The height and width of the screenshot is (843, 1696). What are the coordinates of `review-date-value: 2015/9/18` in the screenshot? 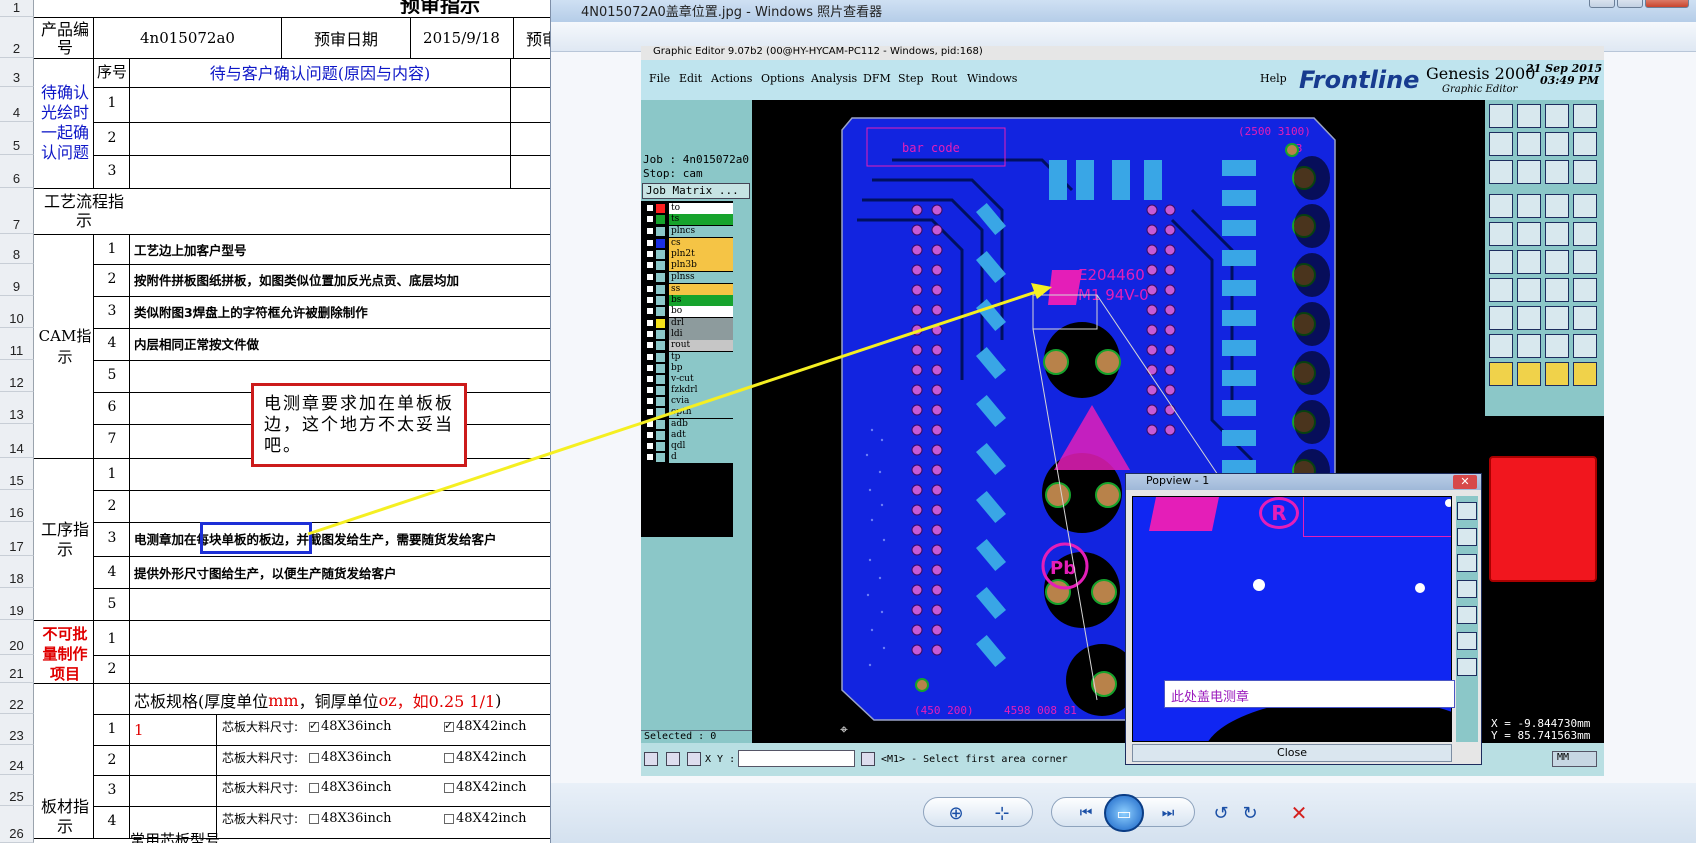 It's located at (461, 38).